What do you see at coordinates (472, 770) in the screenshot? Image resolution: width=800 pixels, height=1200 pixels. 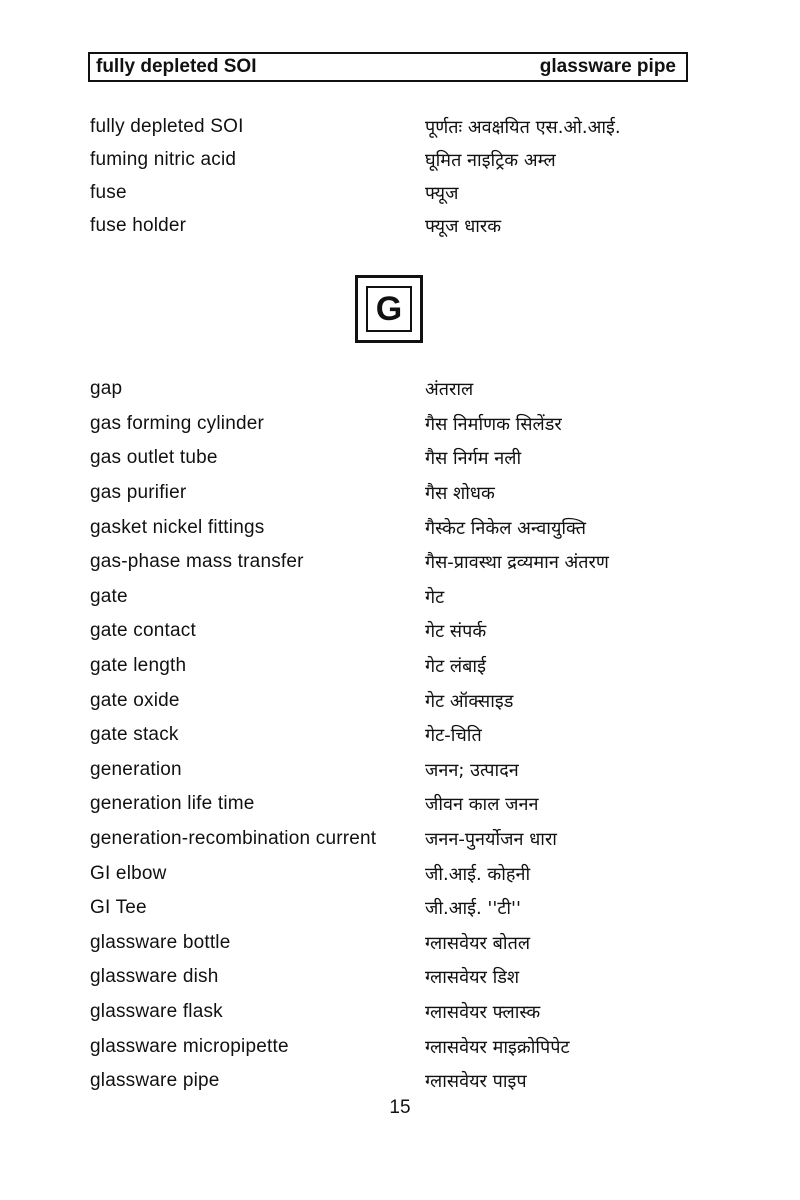 I see `hindi-term: जनन; उत्पादन` at bounding box center [472, 770].